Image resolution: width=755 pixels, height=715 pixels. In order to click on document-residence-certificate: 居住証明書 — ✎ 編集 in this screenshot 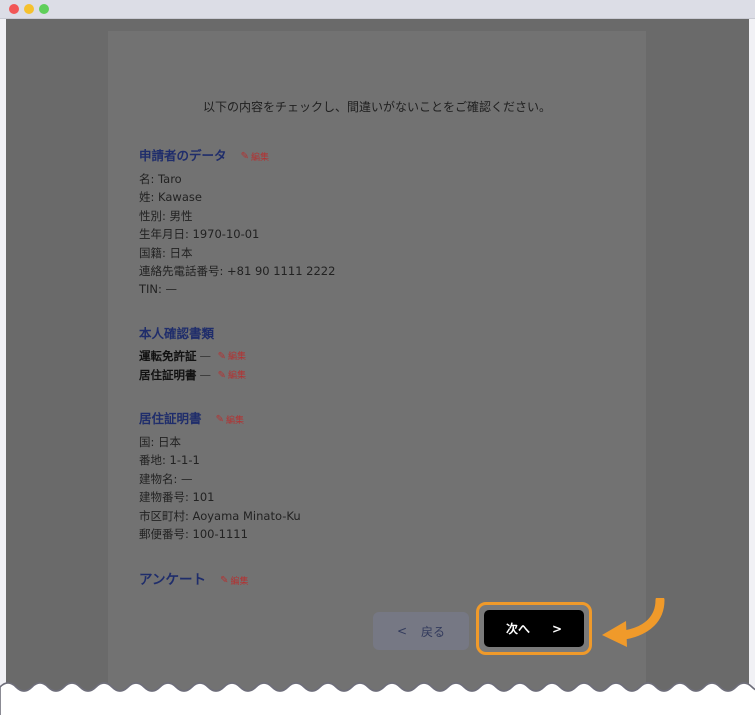, I will do `click(192, 375)`.